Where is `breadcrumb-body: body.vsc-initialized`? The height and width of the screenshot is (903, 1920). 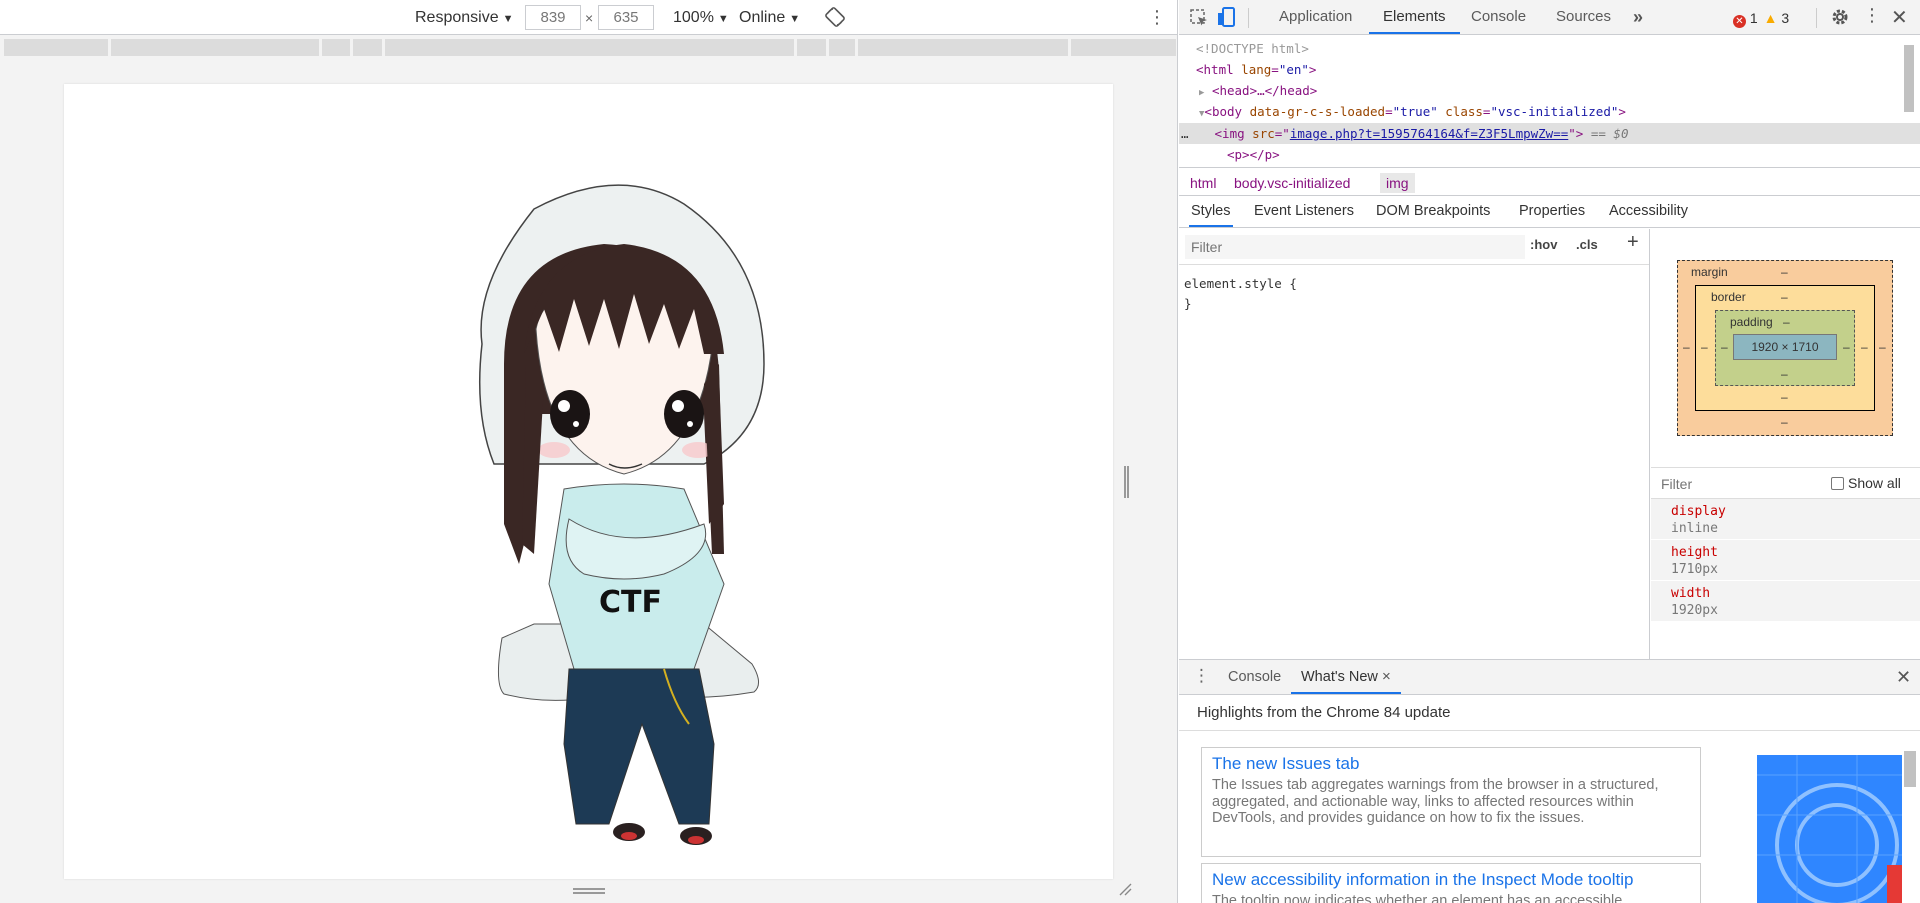 breadcrumb-body: body.vsc-initialized is located at coordinates (1292, 183).